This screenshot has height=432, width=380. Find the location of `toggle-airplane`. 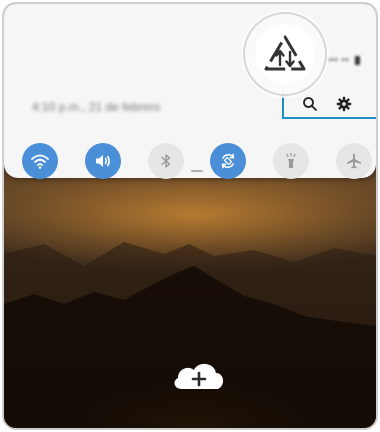

toggle-airplane is located at coordinates (353, 161).